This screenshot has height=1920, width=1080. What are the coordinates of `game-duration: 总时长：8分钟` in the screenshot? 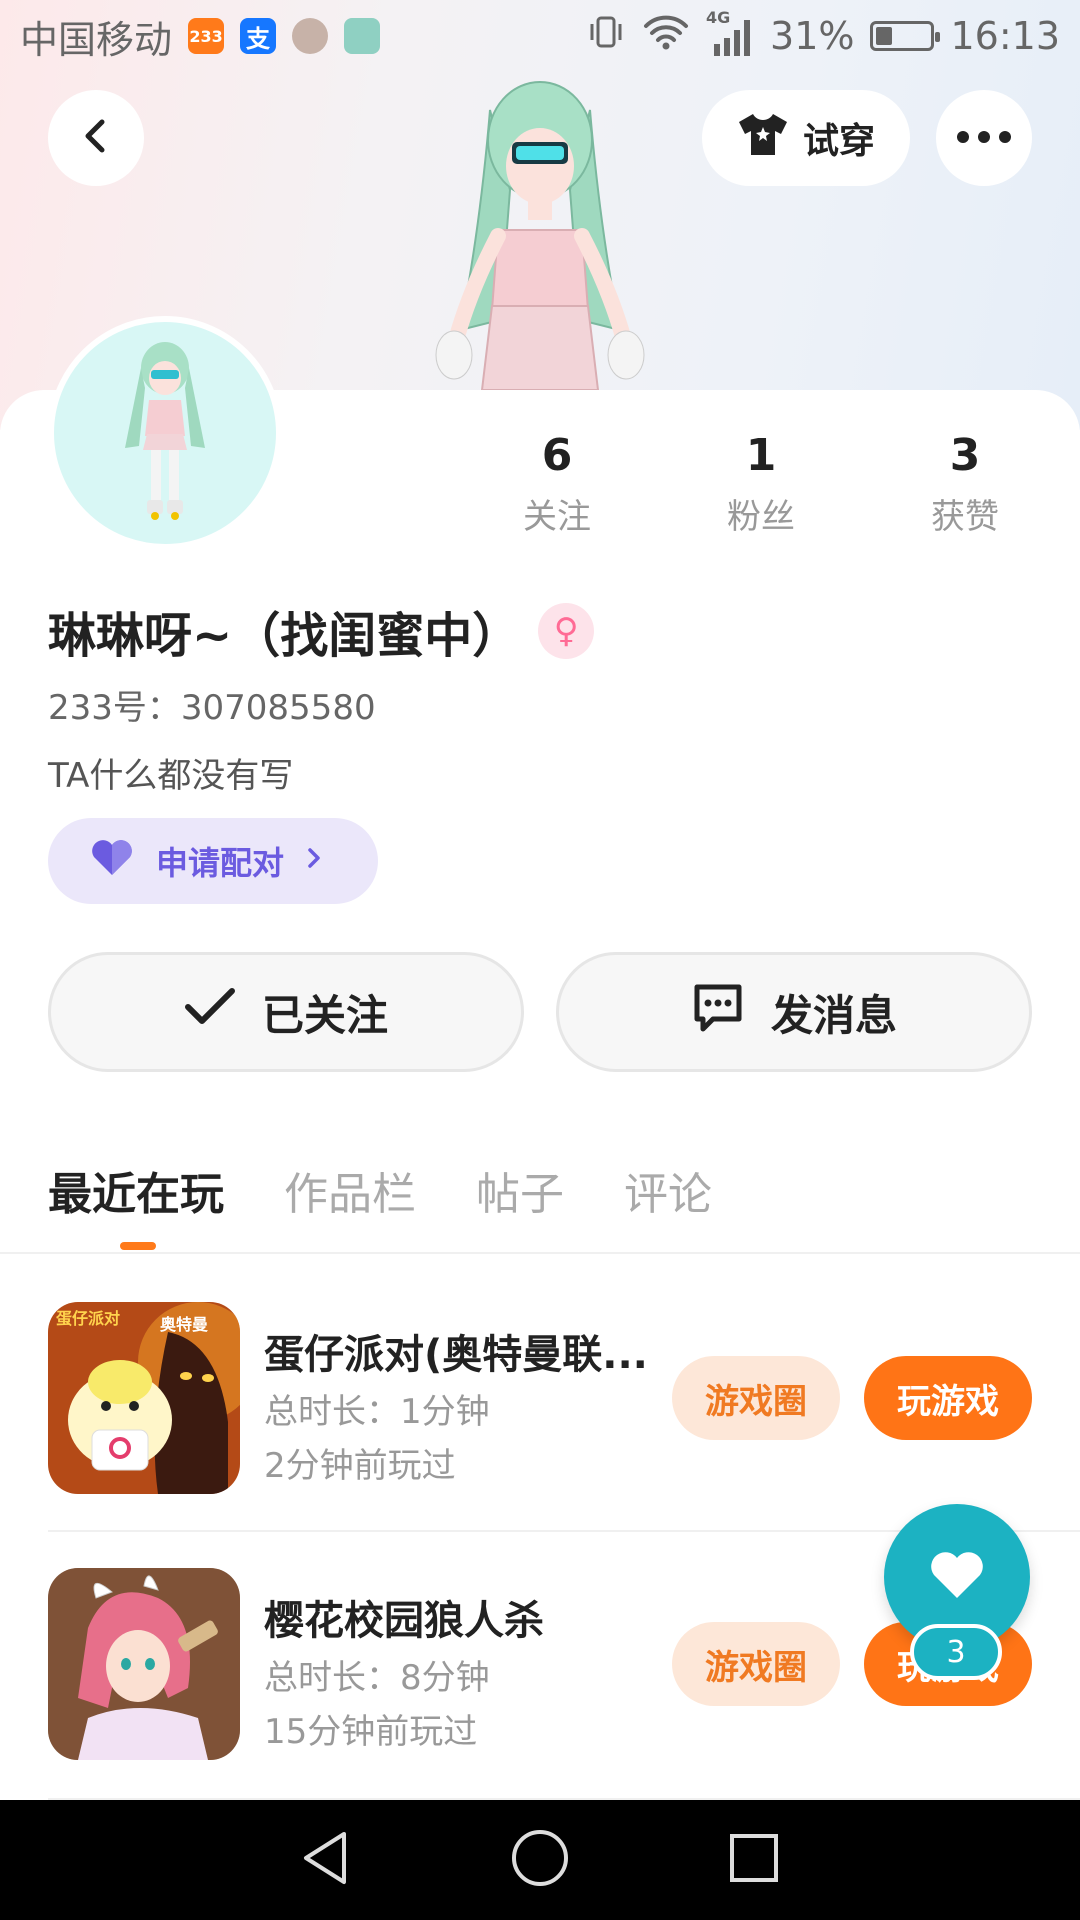 It's located at (377, 1678).